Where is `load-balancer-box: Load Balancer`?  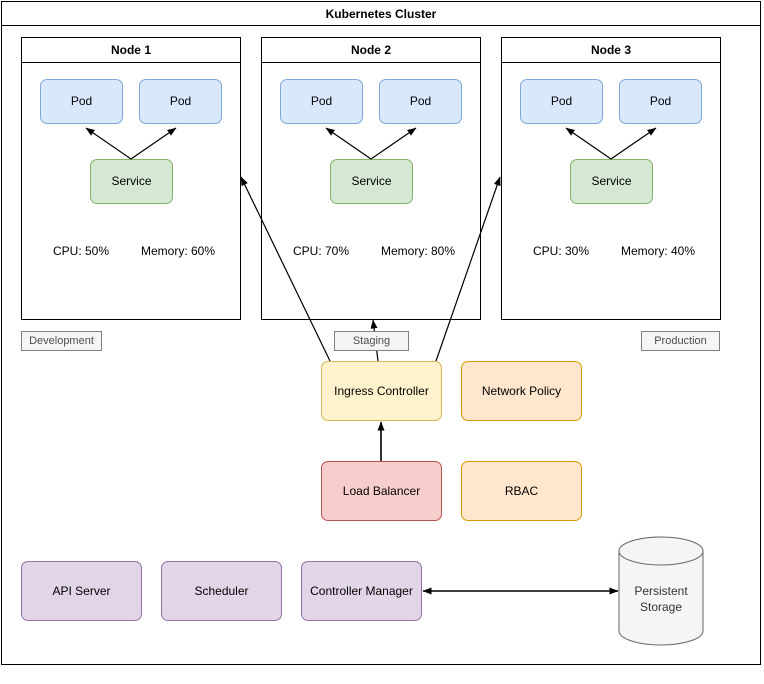 load-balancer-box: Load Balancer is located at coordinates (381, 491).